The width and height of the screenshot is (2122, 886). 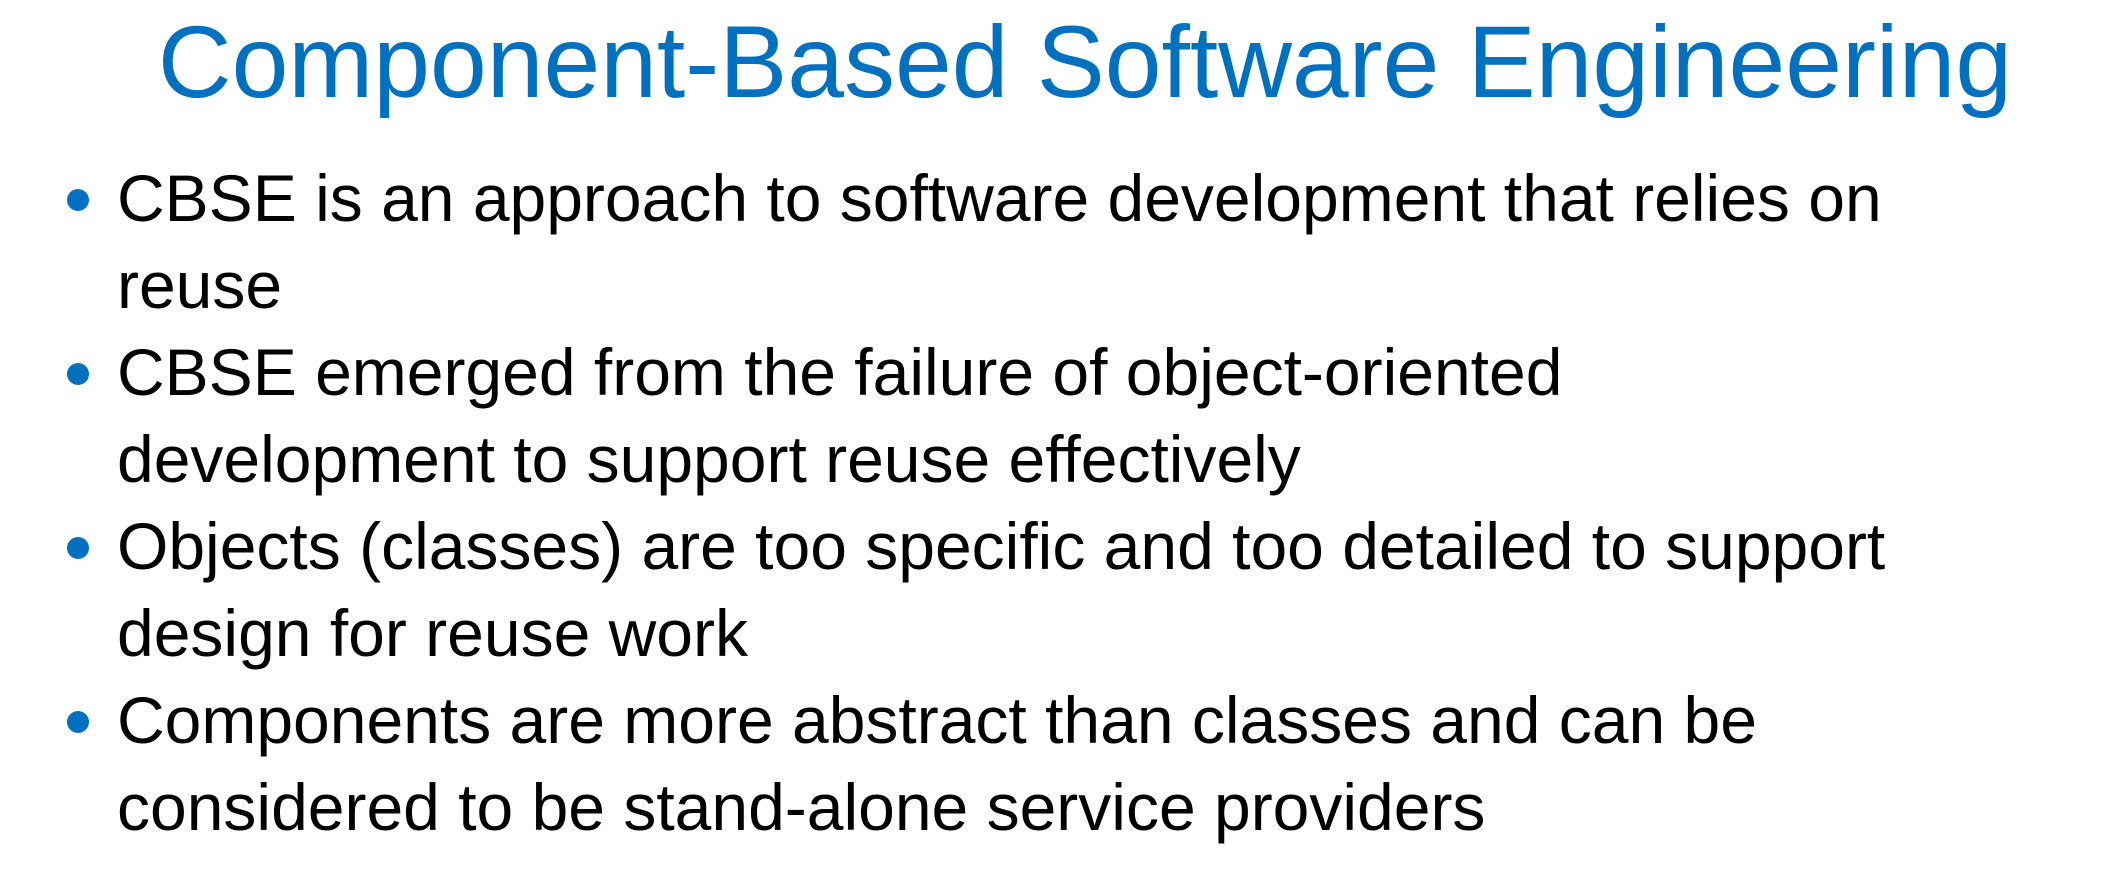 I want to click on bullet-line: reuse, so click(x=200, y=285).